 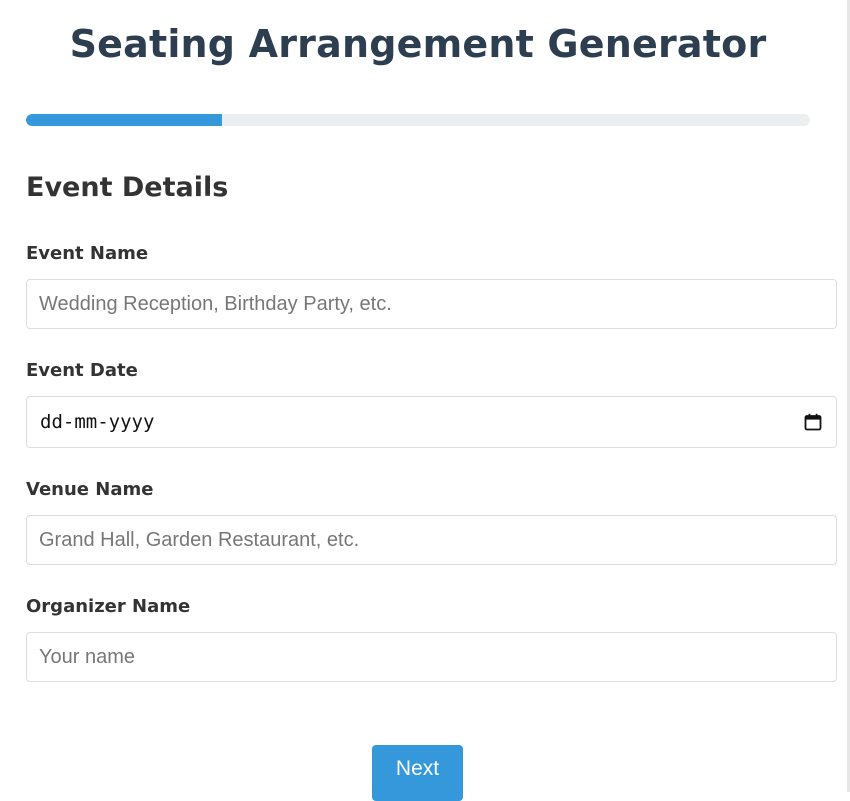 I want to click on event-date-label: Event Date, so click(x=82, y=370).